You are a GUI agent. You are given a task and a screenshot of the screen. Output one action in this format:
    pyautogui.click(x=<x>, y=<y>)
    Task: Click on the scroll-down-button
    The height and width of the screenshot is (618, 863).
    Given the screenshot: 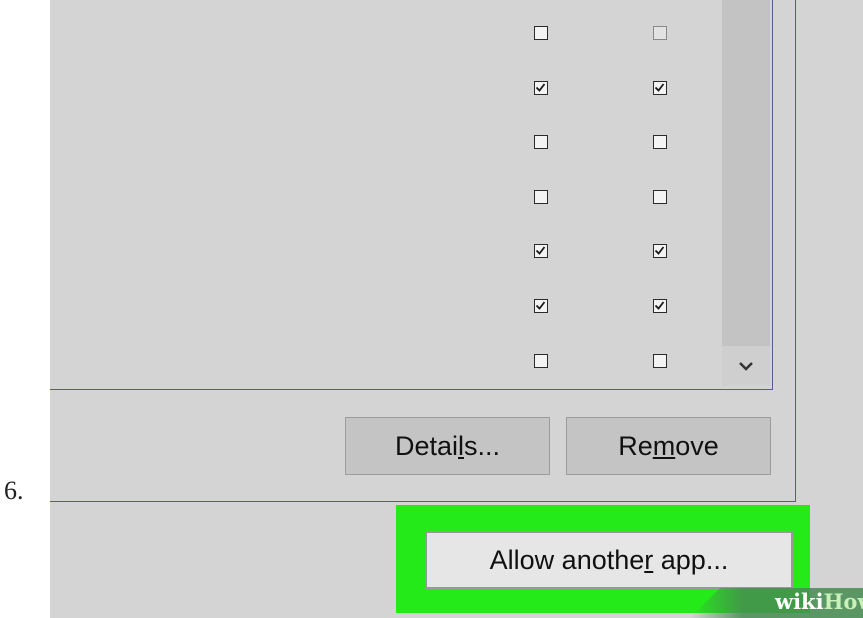 What is the action you would take?
    pyautogui.click(x=746, y=366)
    